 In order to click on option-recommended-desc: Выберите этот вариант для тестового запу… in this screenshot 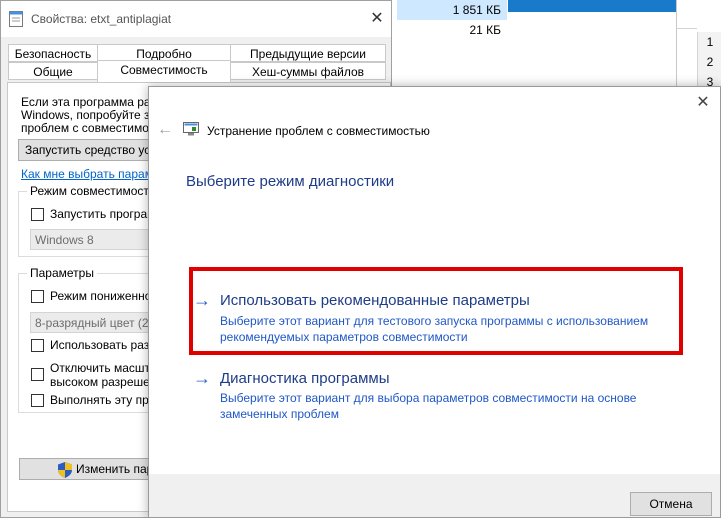, I will do `click(434, 329)`.